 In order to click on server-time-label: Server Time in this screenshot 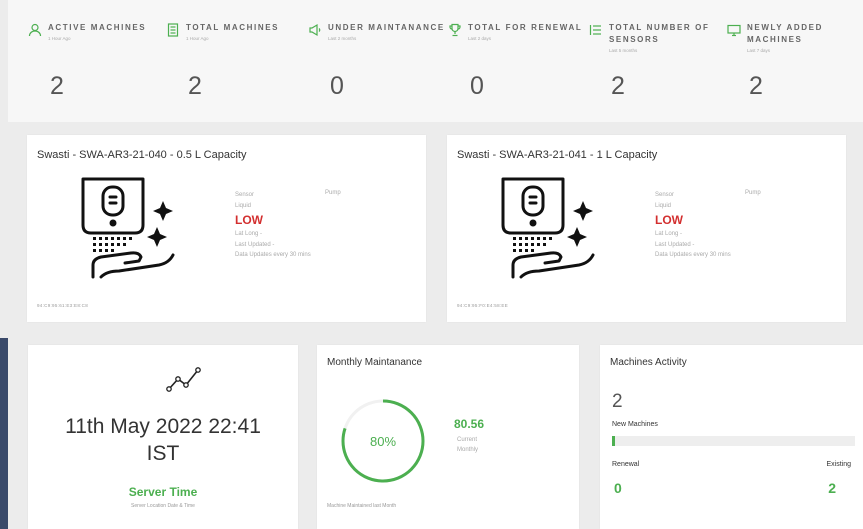, I will do `click(163, 492)`.